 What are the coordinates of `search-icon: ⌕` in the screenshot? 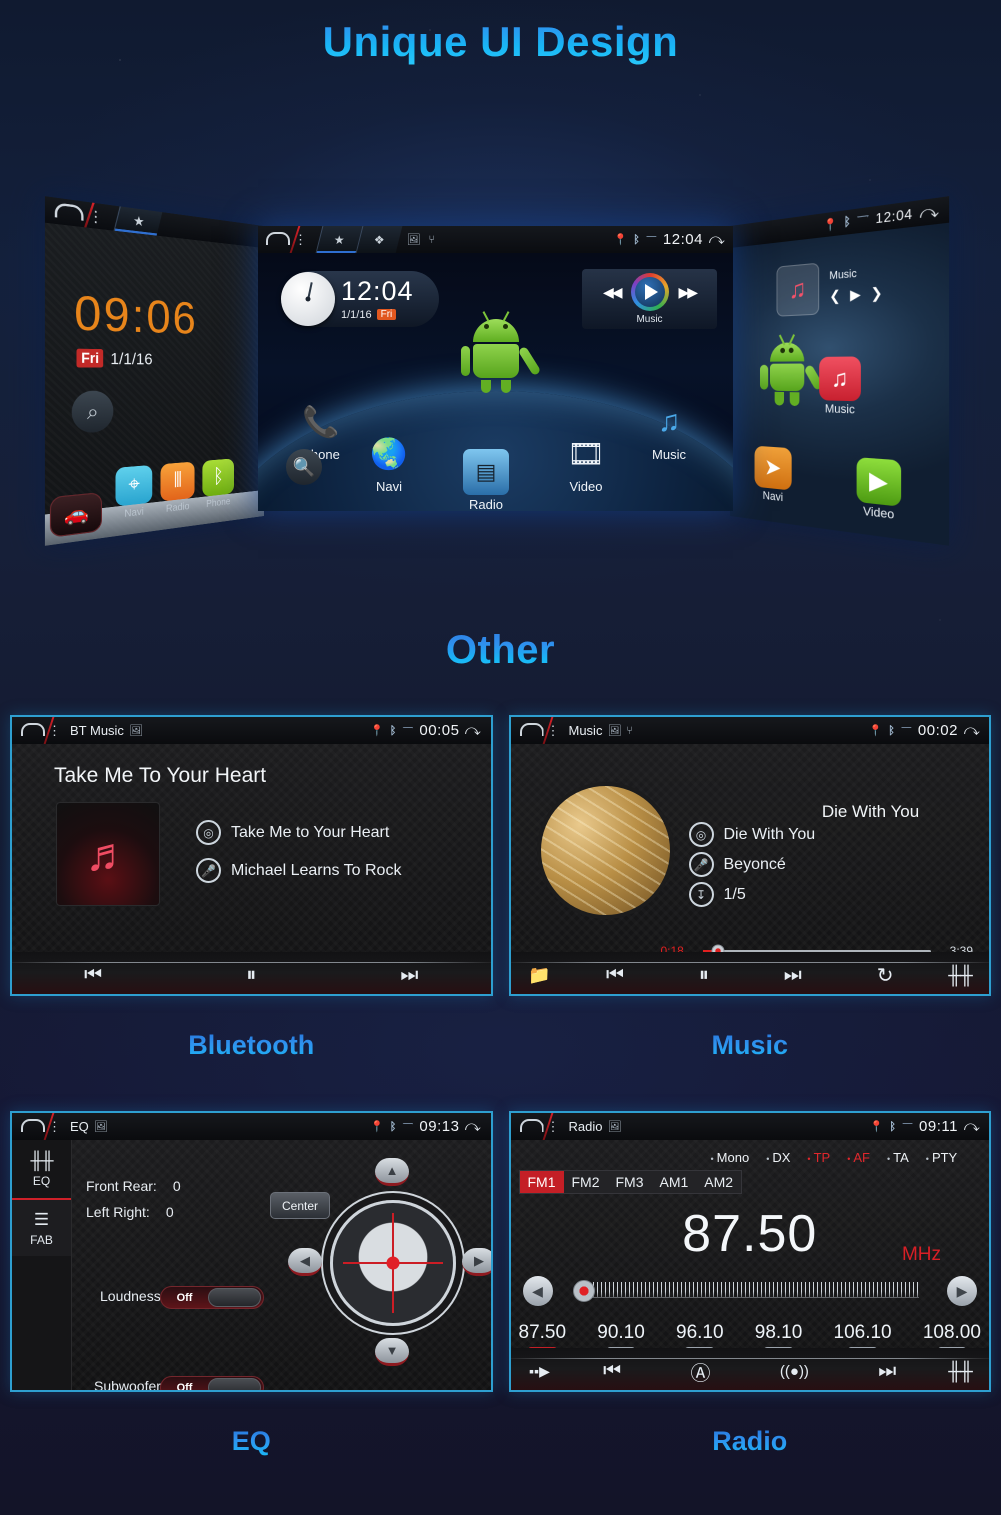 It's located at (92, 412).